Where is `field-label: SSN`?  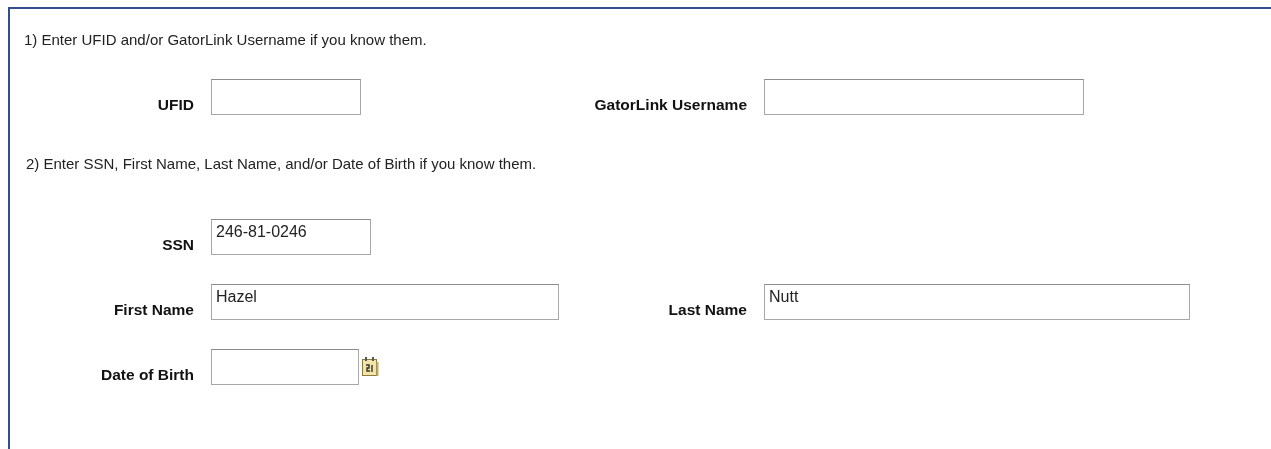 field-label: SSN is located at coordinates (178, 245).